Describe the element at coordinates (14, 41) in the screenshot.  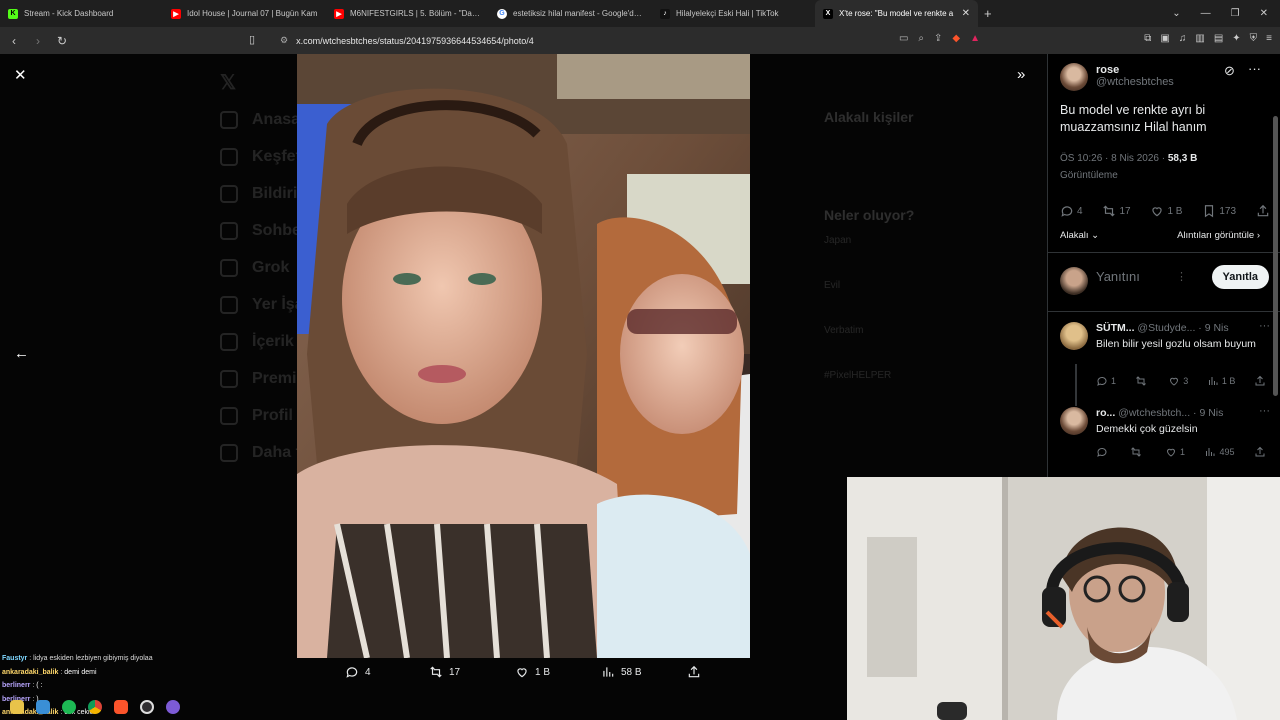
I see `back-icon: ‹` at that location.